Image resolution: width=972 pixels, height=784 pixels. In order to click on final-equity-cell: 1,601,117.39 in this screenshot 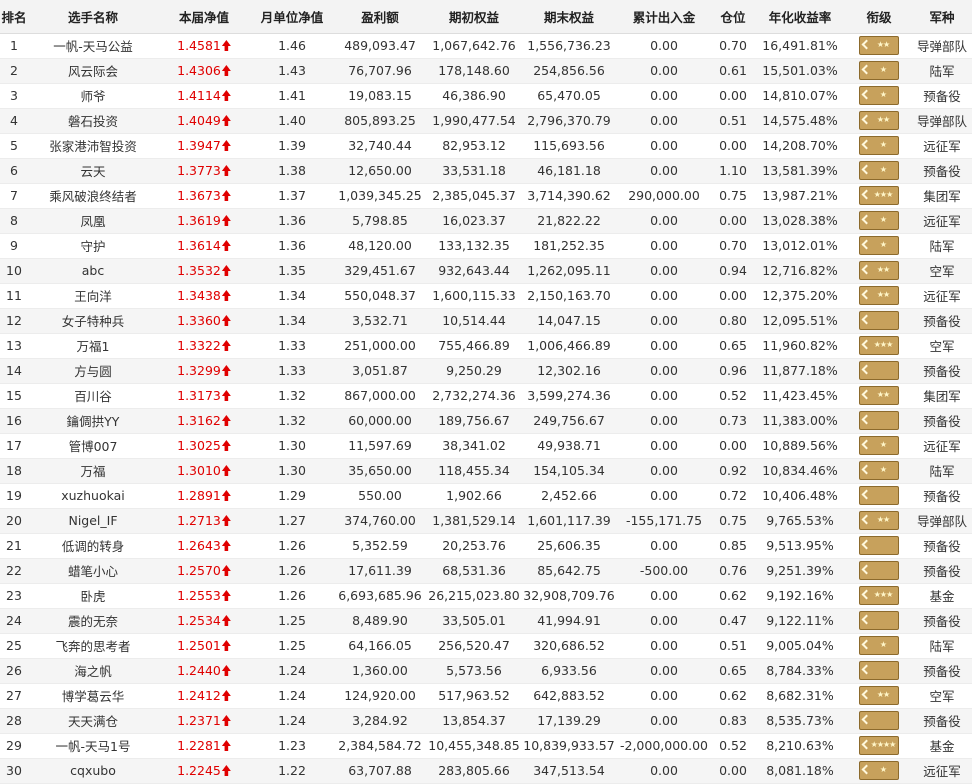, I will do `click(569, 521)`.